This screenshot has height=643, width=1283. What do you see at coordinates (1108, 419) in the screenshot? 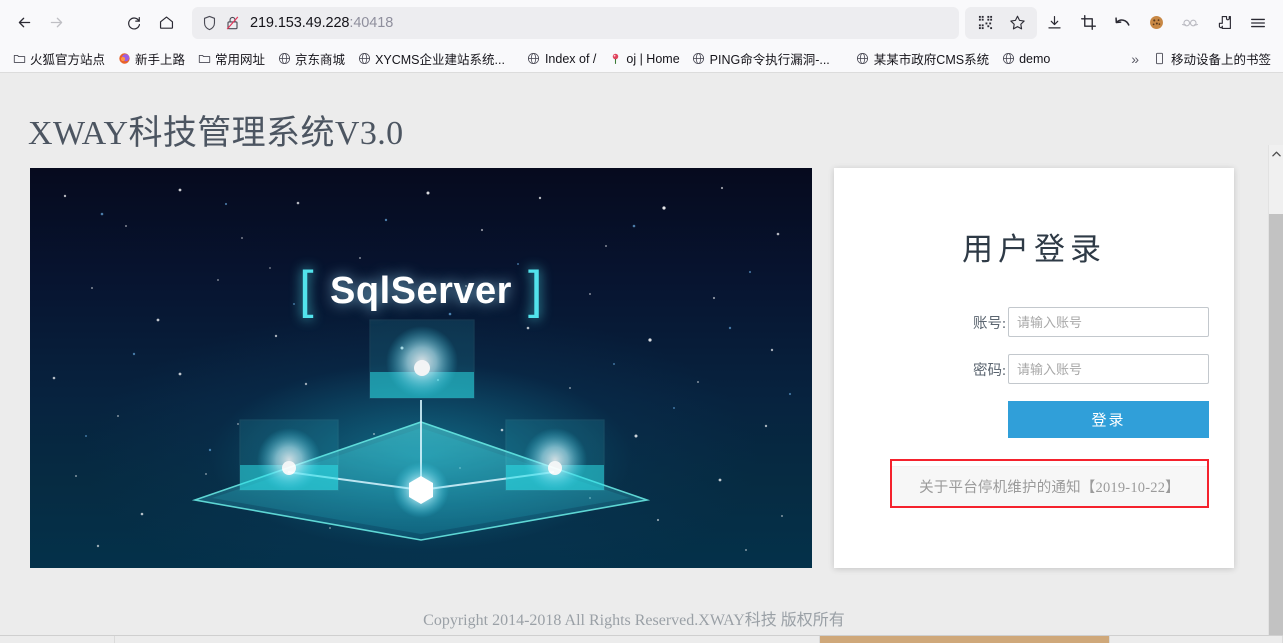
I see `login-button: 登录` at bounding box center [1108, 419].